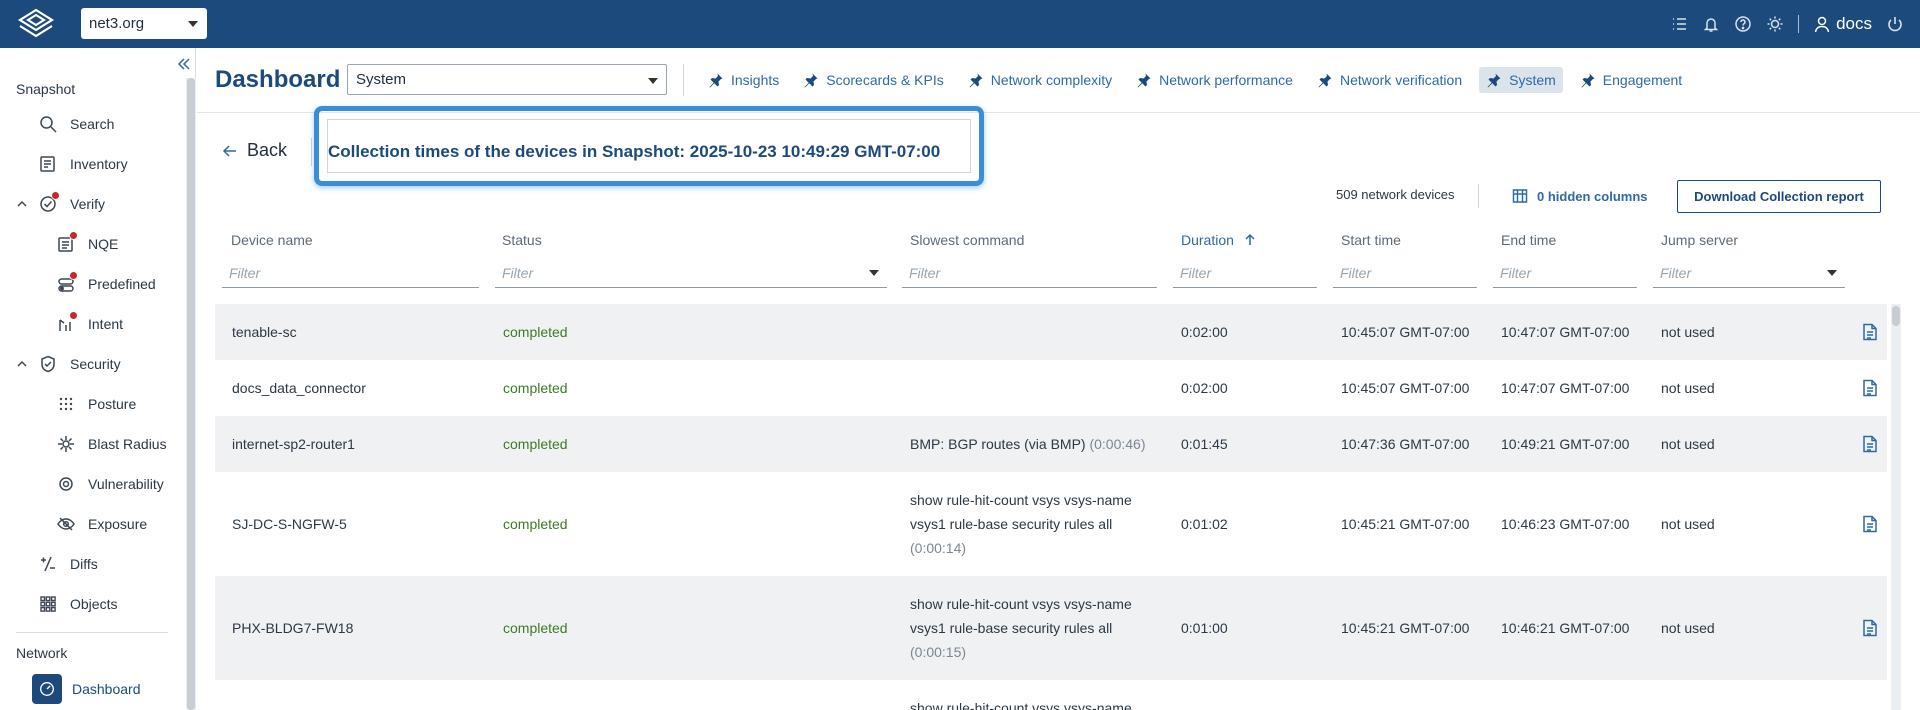 The width and height of the screenshot is (1920, 710). I want to click on dashboard-select: System, so click(507, 79).